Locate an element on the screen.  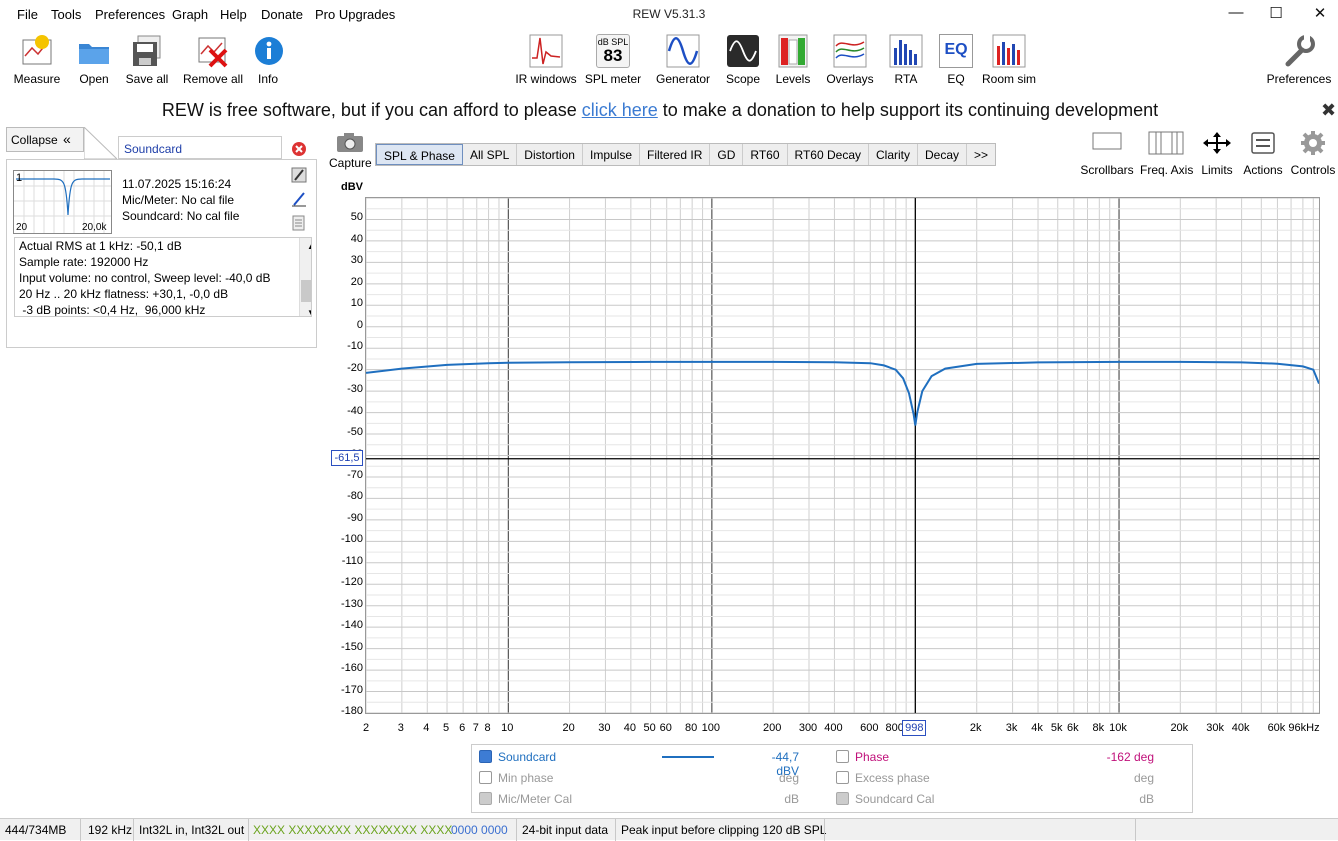
maximize-icon: ☐ is located at coordinates (1276, 15).